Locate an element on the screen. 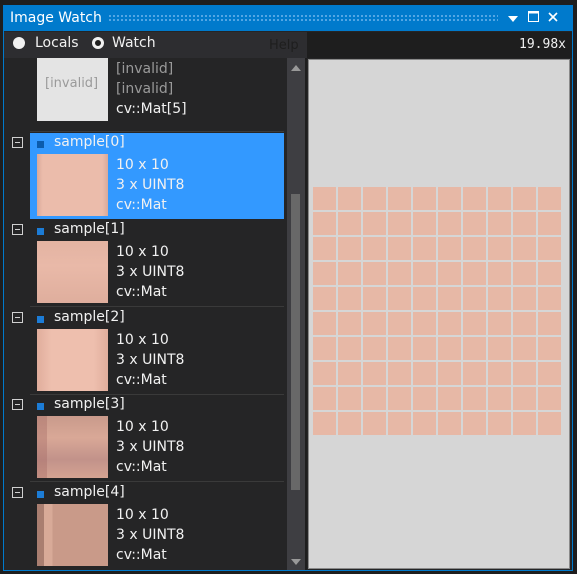  list-item-partial: [invalid] [invalid] [invalid] cv::Mat[5] is located at coordinates (145, 95).